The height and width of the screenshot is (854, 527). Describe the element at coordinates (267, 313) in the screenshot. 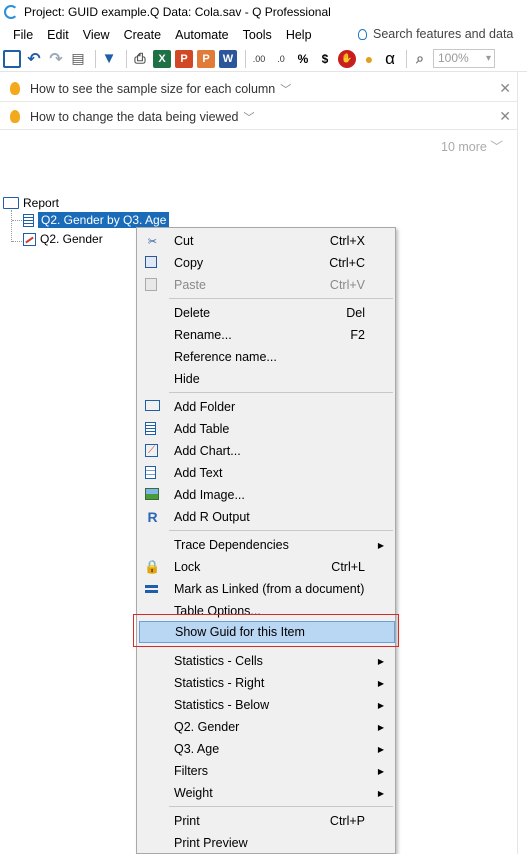

I see `menu-item-delete: Delete Del` at that location.